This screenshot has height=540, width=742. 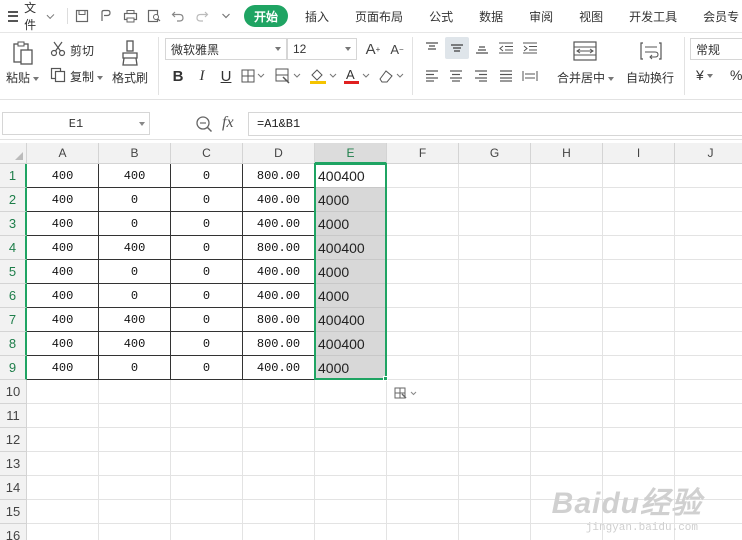 What do you see at coordinates (567, 248) in the screenshot?
I see `cell-h4` at bounding box center [567, 248].